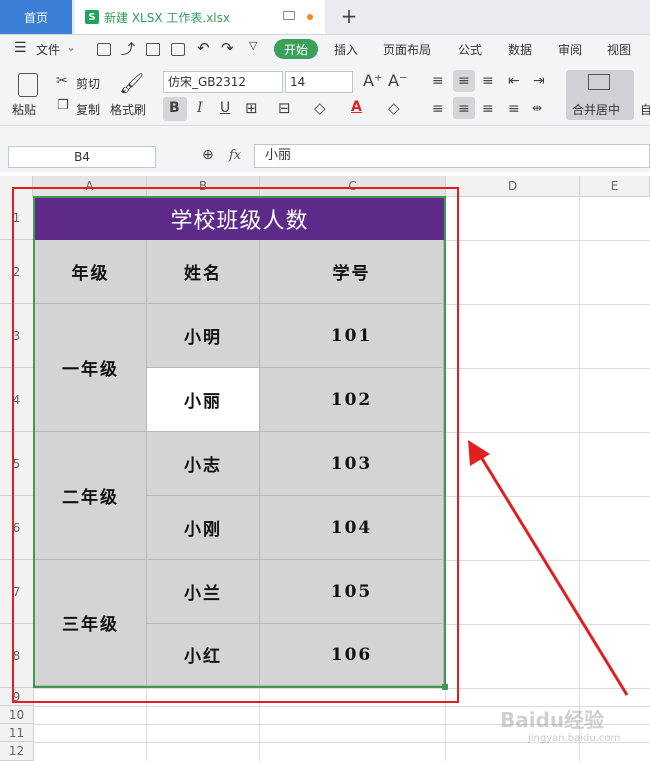 This screenshot has height=761, width=650. Describe the element at coordinates (574, 738) in the screenshot. I see `watermark-sub: jingyan.baidu.com` at that location.